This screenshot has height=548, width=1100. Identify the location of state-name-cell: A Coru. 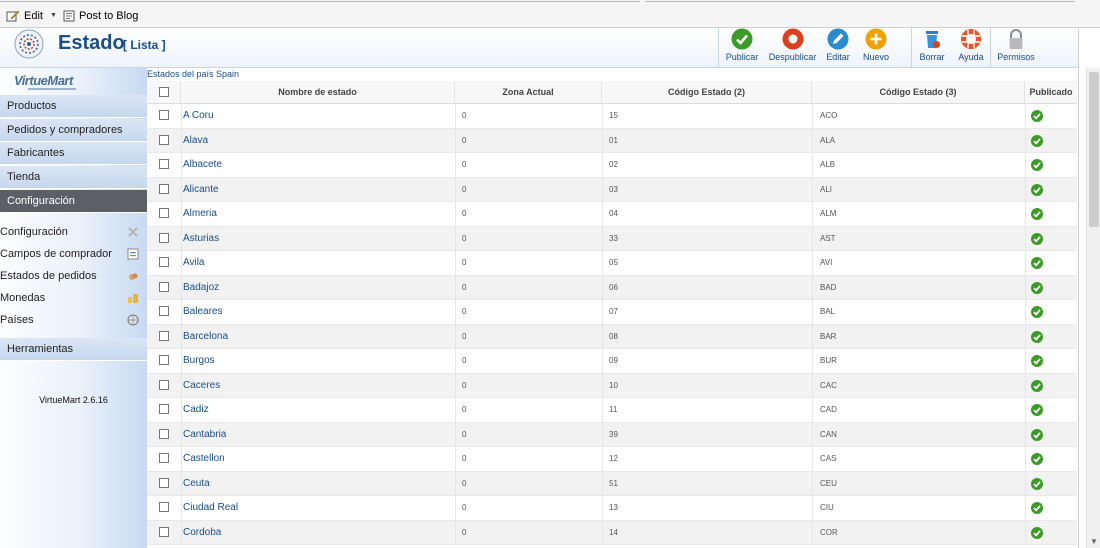
(198, 116).